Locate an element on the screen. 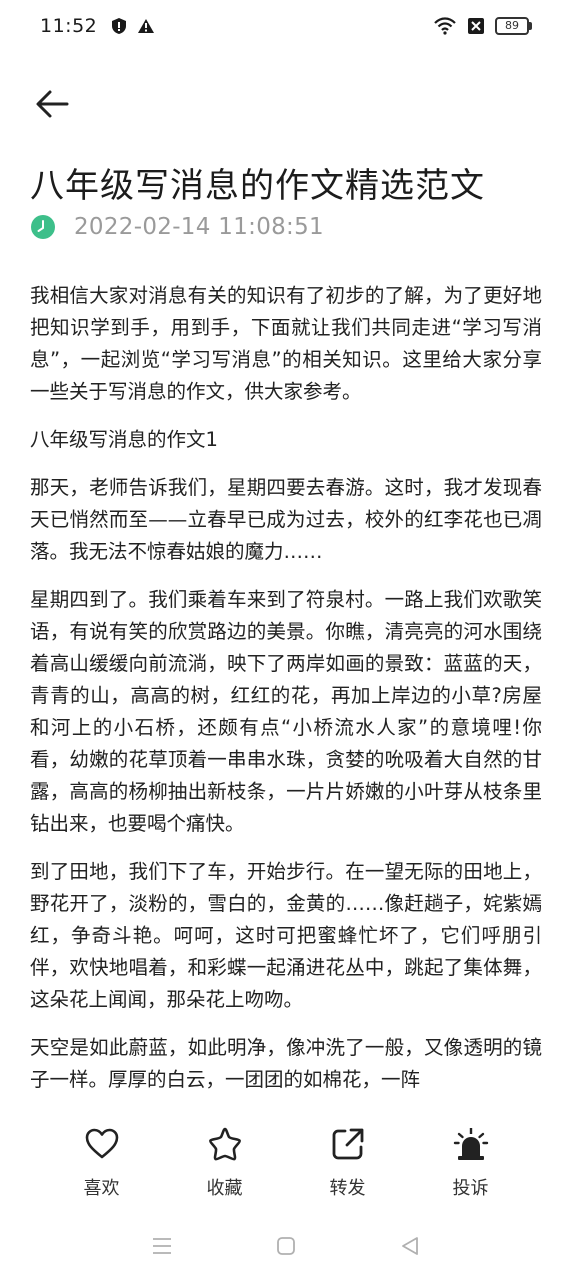 Image resolution: width=572 pixels, height=1280 pixels. like-label: 喜欢 is located at coordinates (101, 1188).